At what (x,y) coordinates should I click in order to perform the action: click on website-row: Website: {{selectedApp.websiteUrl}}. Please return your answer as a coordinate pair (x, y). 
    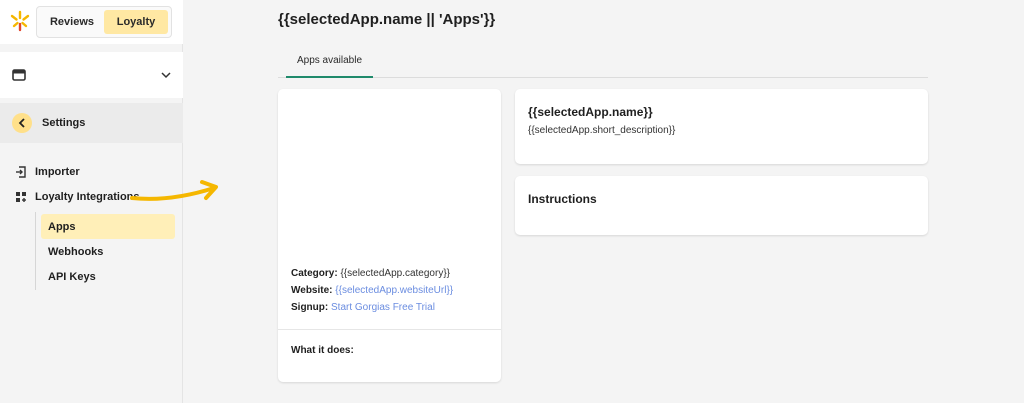
    Looking at the image, I should click on (372, 290).